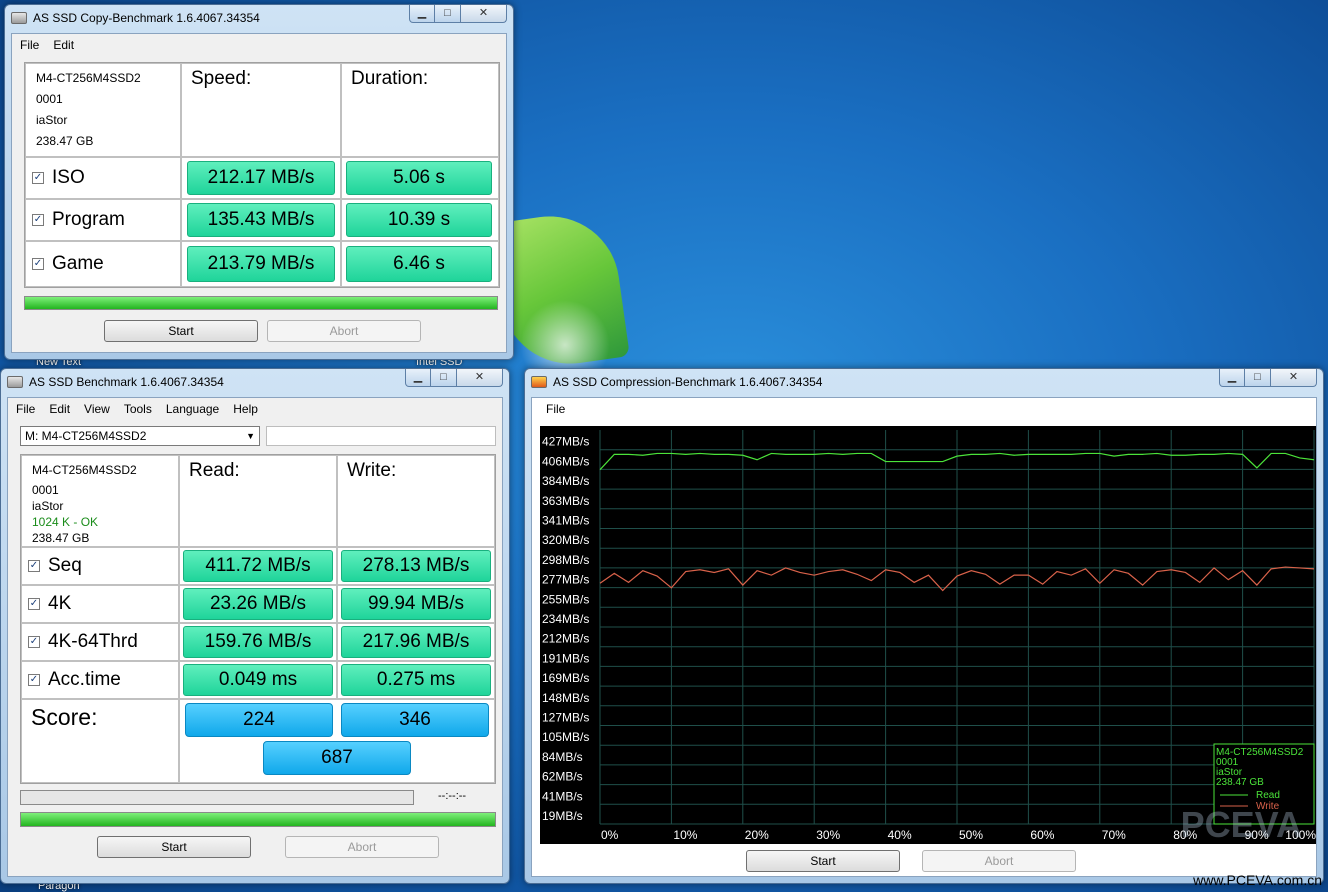 Image resolution: width=1328 pixels, height=892 pixels. What do you see at coordinates (565, 481) in the screenshot?
I see `y-tick-label: 384MB/s` at bounding box center [565, 481].